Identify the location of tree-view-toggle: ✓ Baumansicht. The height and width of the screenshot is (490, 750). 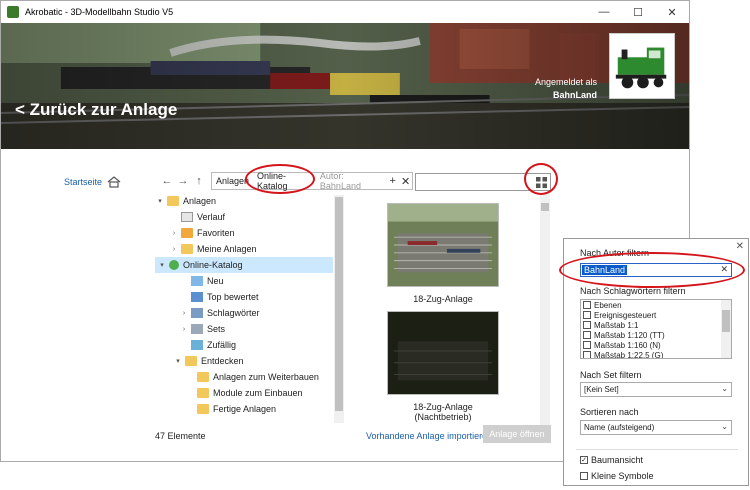
(611, 460).